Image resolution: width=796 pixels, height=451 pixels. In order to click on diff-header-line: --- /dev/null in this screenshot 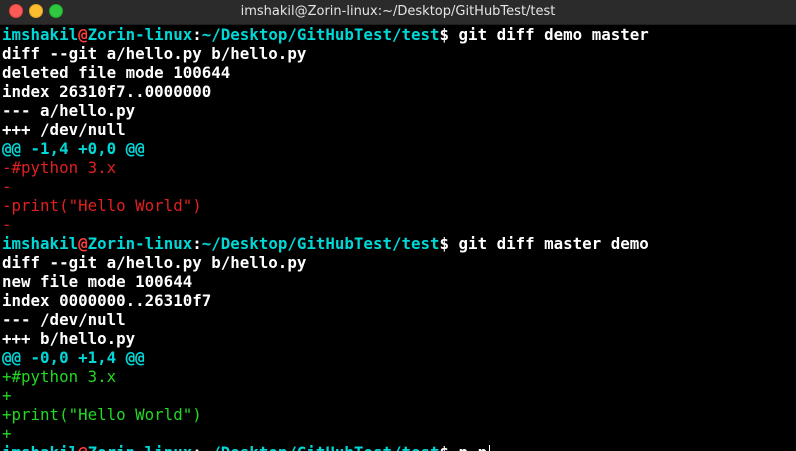, I will do `click(64, 319)`.